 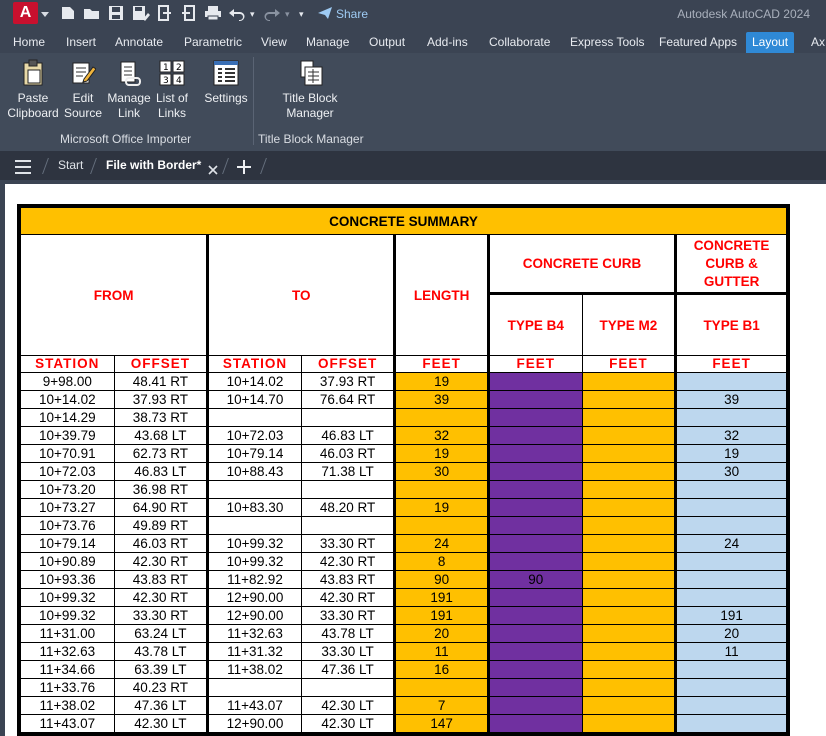 I want to click on paste-clipboard-label-2: Clipboard, so click(x=33, y=113).